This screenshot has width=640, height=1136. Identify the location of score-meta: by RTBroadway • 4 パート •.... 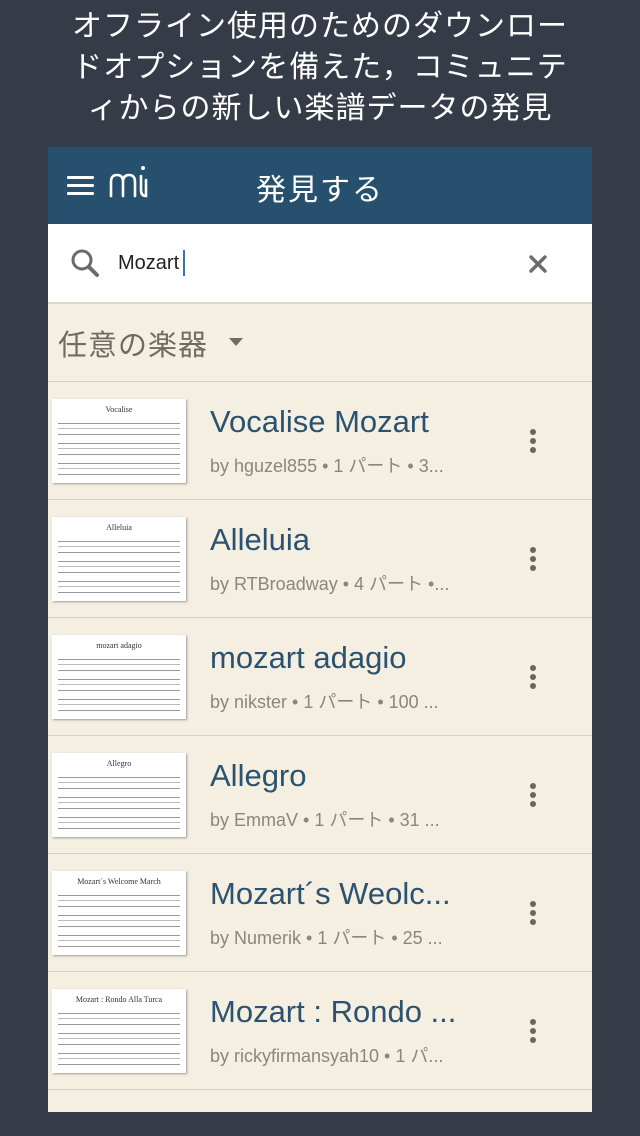
(330, 584).